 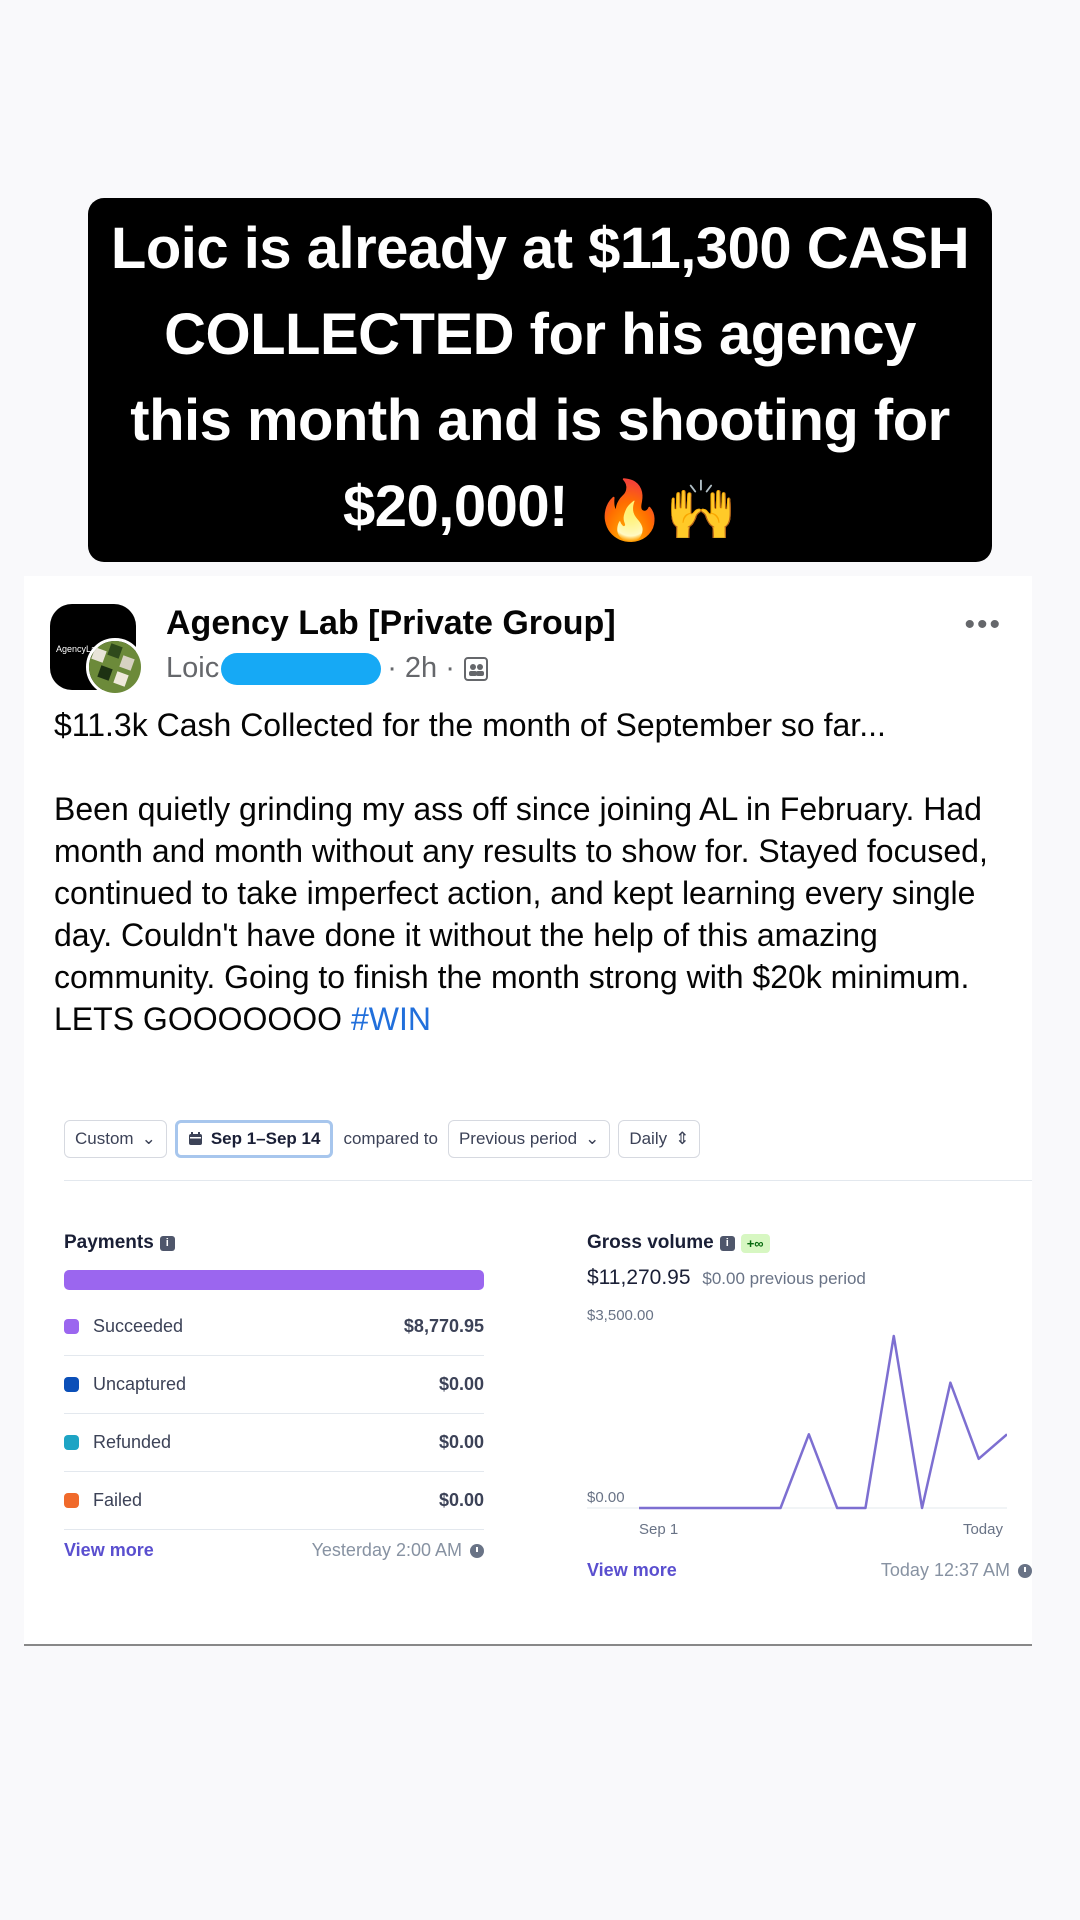 What do you see at coordinates (274, 1501) in the screenshot?
I see `payment-row-failed: Failed $0.00` at bounding box center [274, 1501].